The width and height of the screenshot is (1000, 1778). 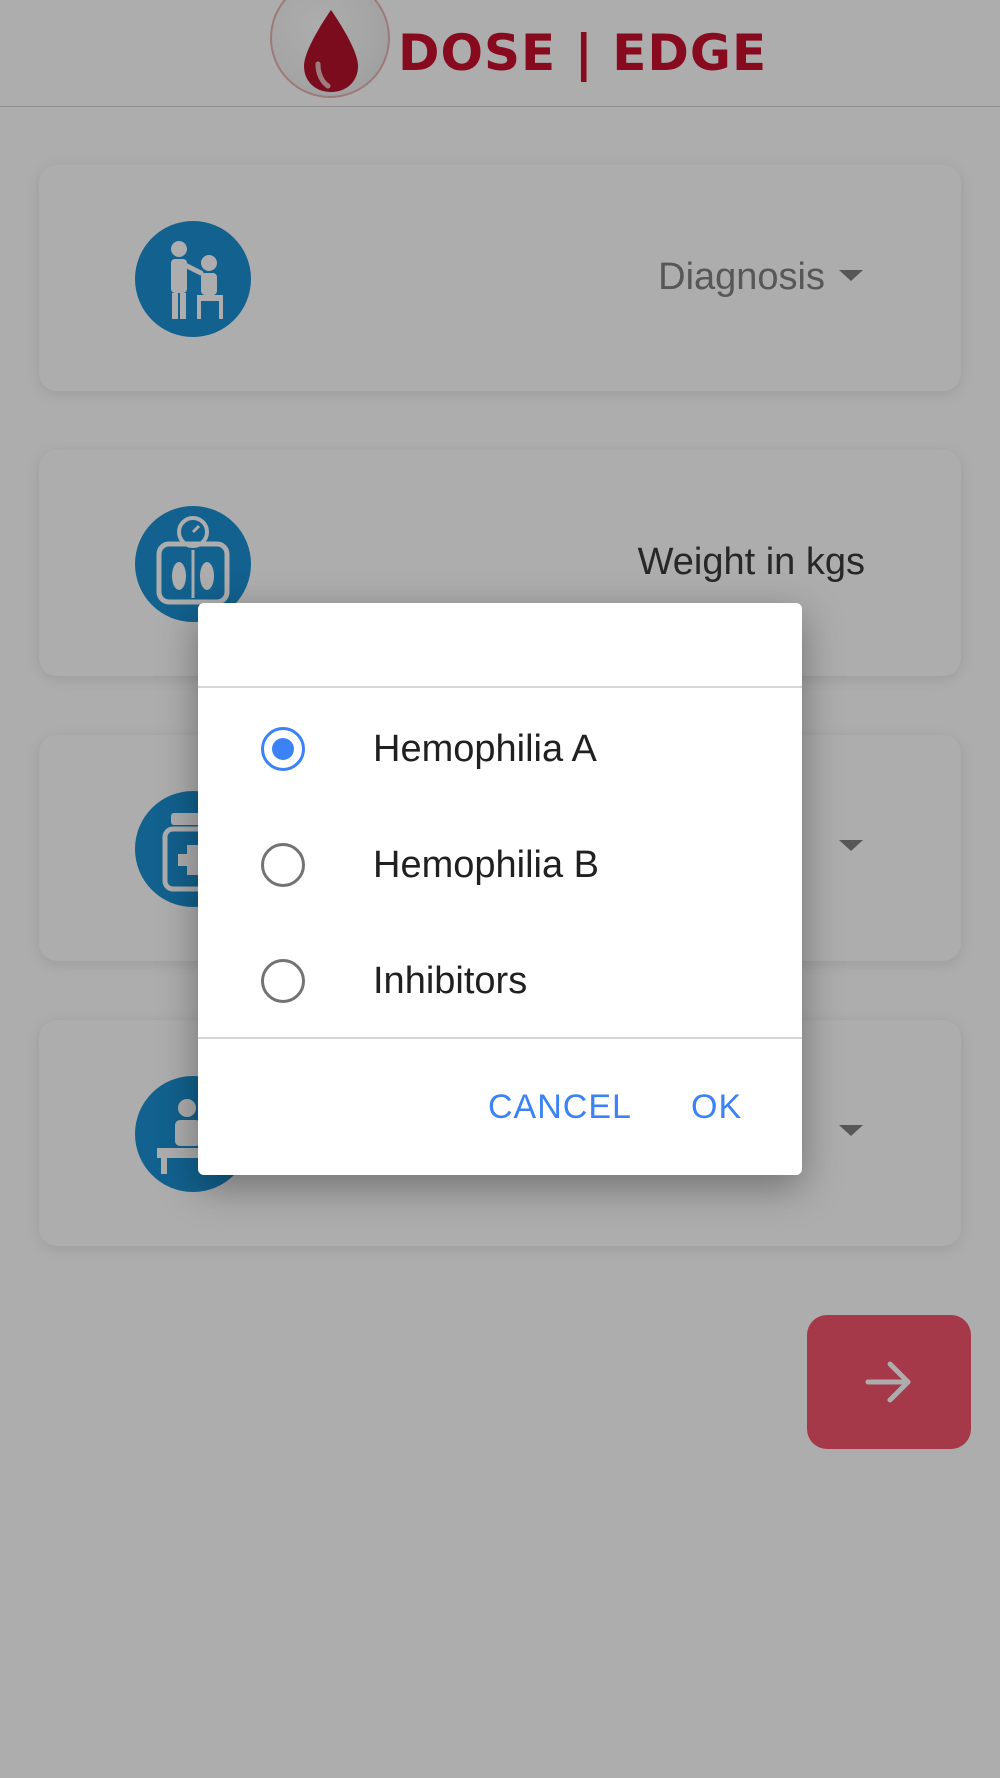 What do you see at coordinates (500, 645) in the screenshot?
I see `dialog-header` at bounding box center [500, 645].